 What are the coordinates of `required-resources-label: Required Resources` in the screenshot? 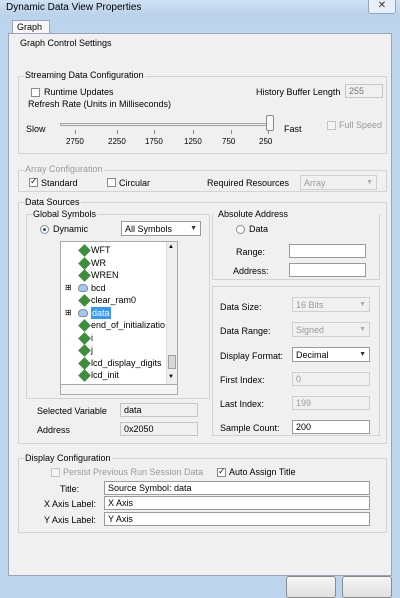 It's located at (248, 183).